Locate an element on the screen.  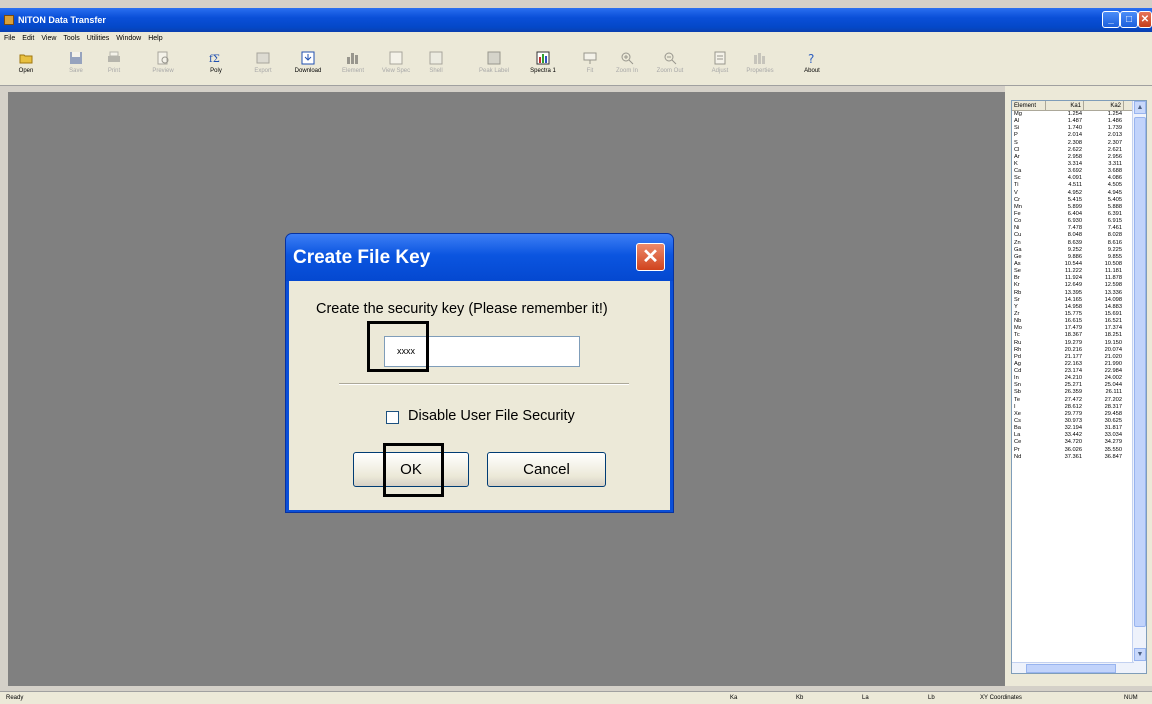
table-row: Y 14.958 14.883 is located at coordinates (1079, 307).